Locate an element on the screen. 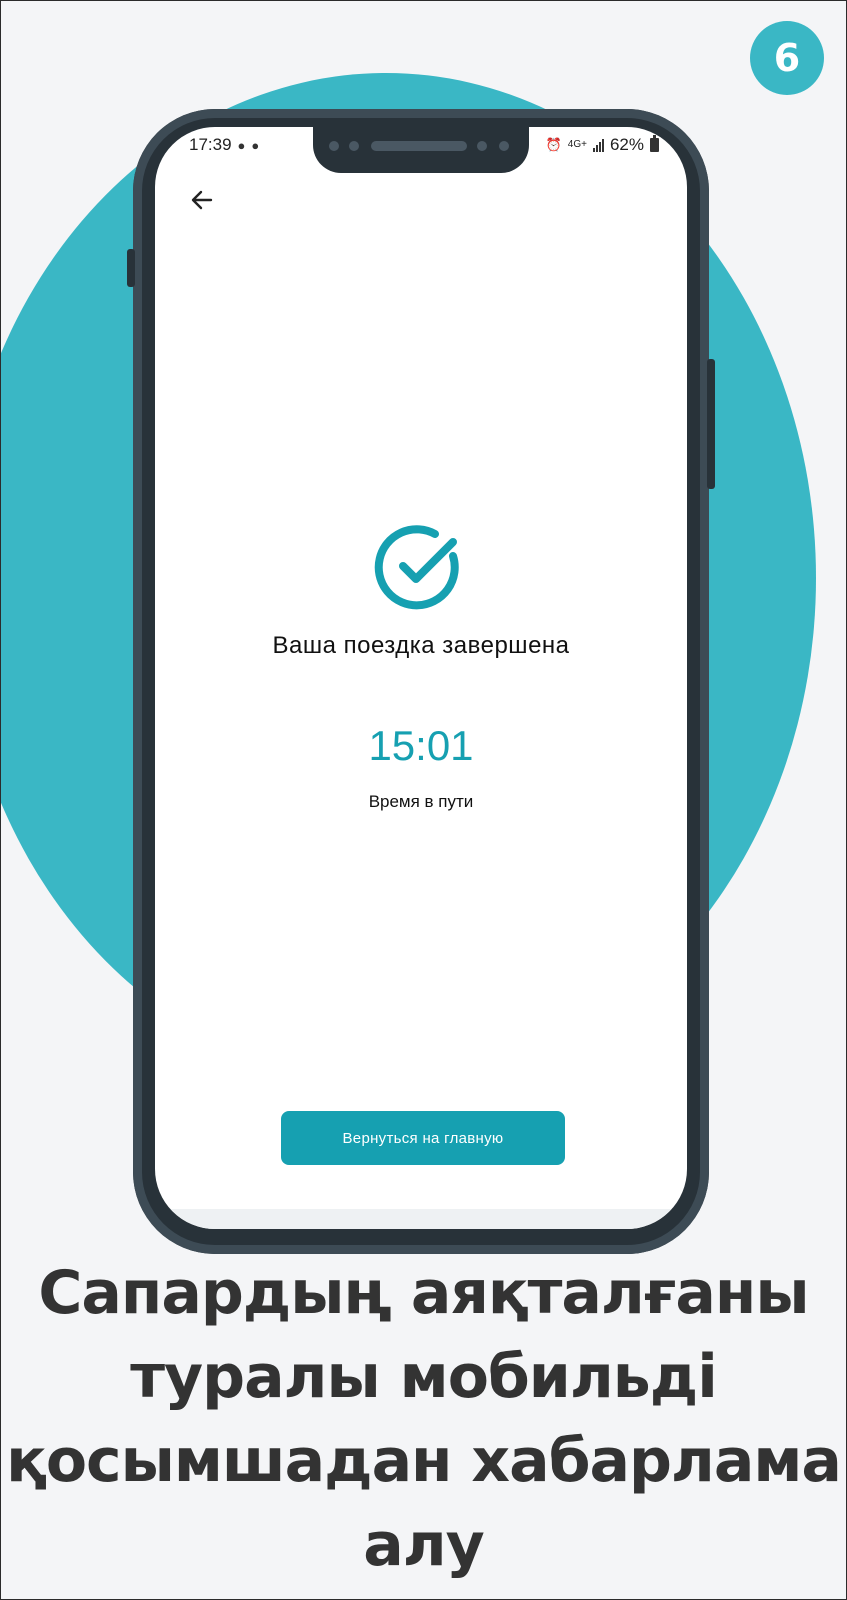 The image size is (847, 1600). status-bar-left: 17:39 ● ● is located at coordinates (224, 145).